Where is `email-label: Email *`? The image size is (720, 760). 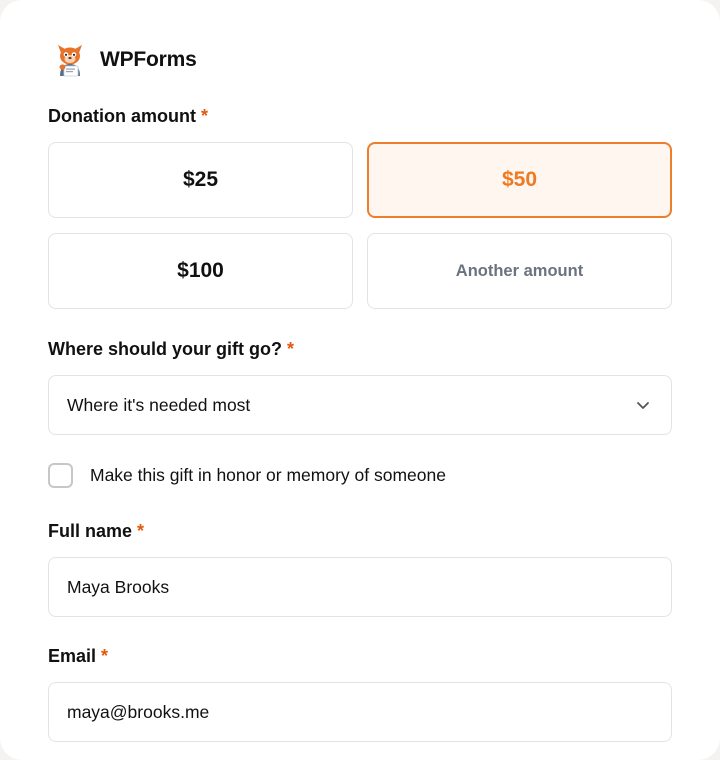 email-label: Email * is located at coordinates (78, 656).